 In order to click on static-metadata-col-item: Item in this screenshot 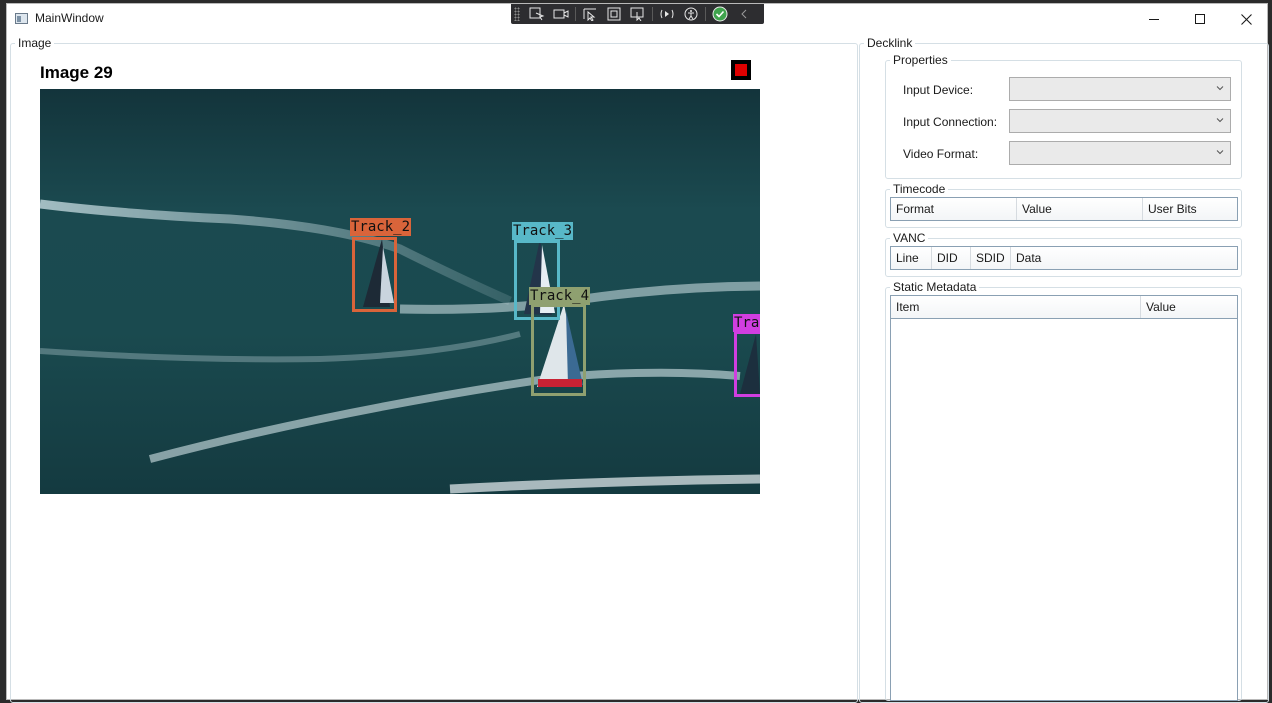, I will do `click(1016, 307)`.